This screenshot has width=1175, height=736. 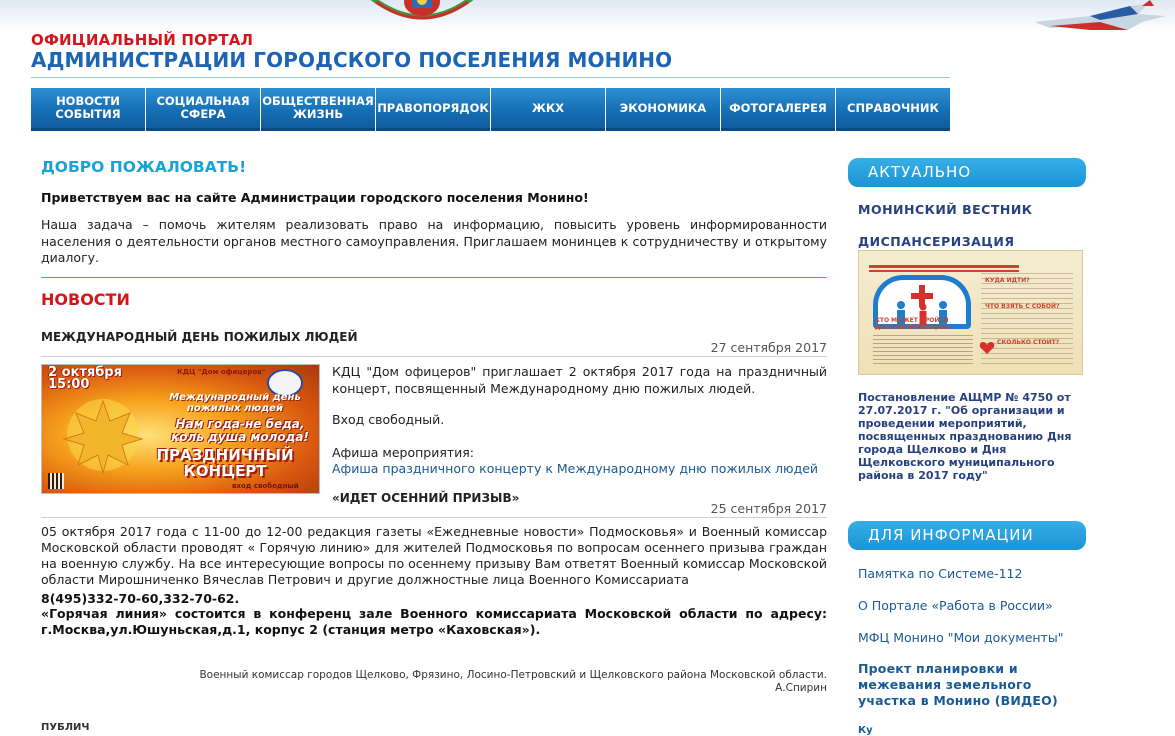 What do you see at coordinates (490, 77) in the screenshot?
I see `header-divider` at bounding box center [490, 77].